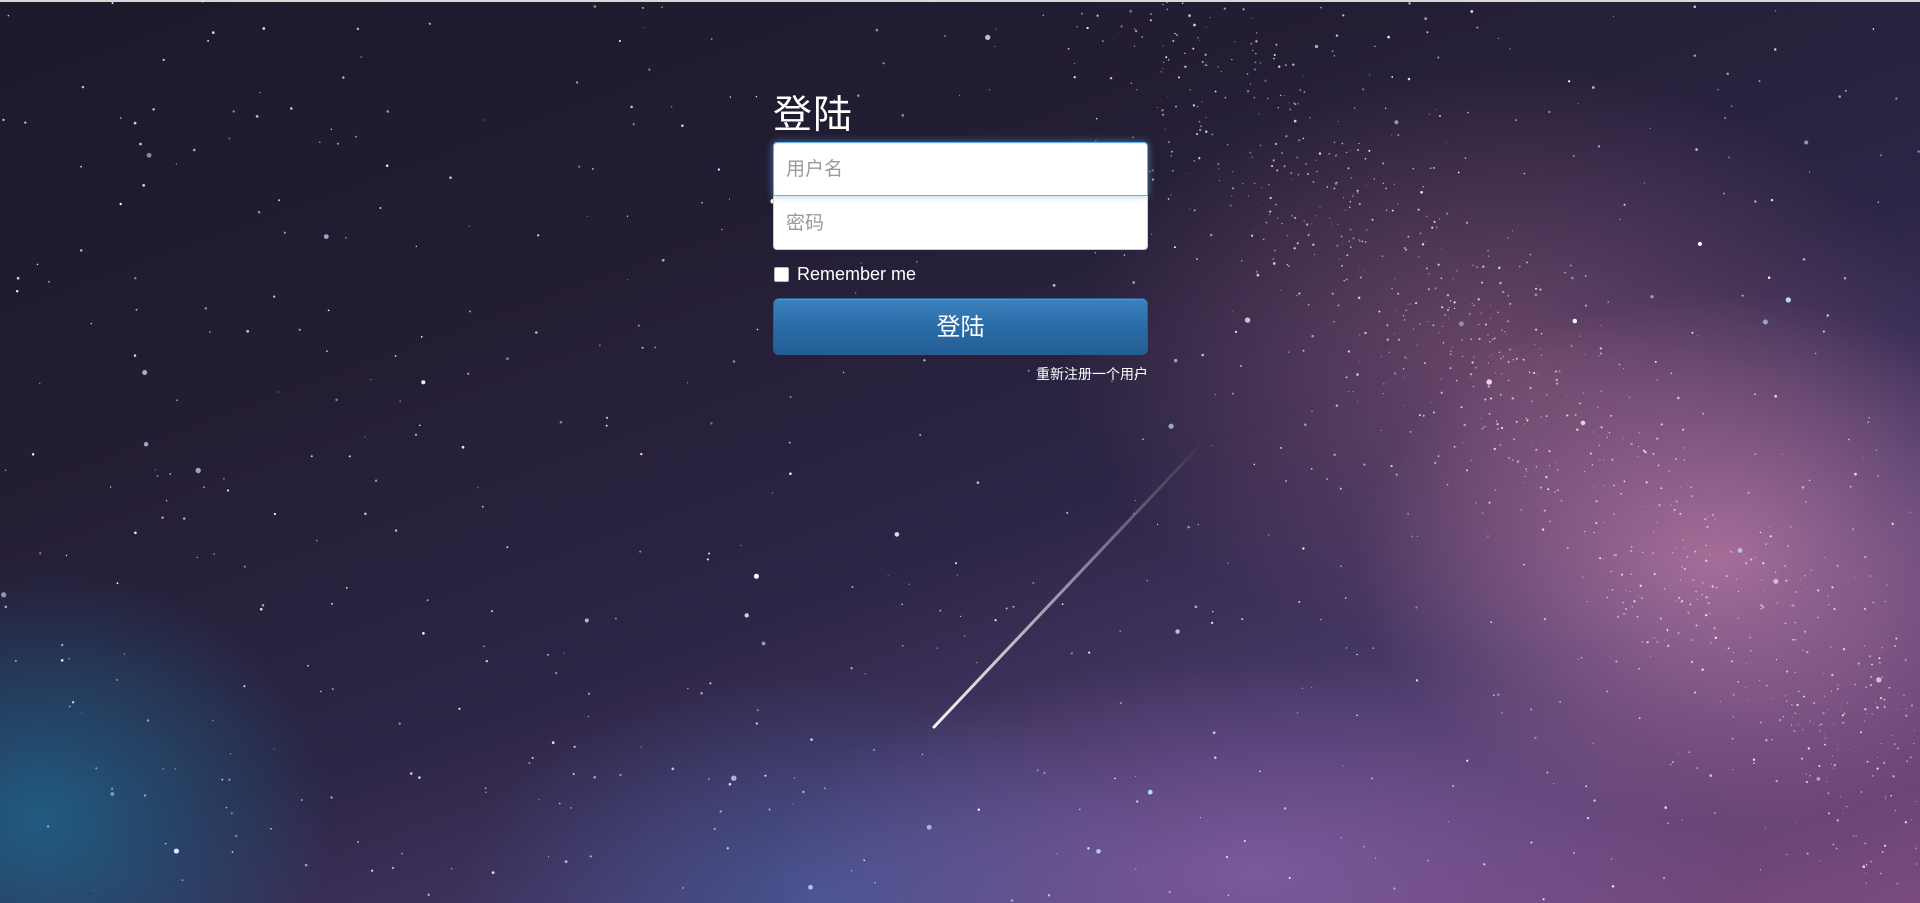  Describe the element at coordinates (960, 274) in the screenshot. I see `remember-me-row: Remember me` at that location.